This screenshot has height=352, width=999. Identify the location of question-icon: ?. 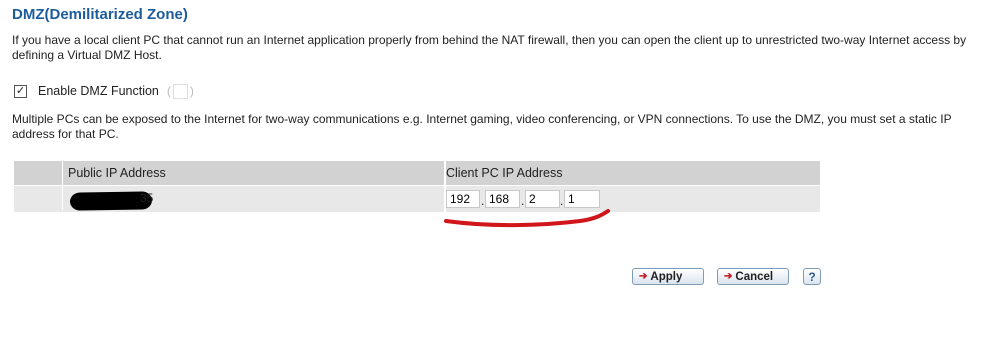
(812, 276).